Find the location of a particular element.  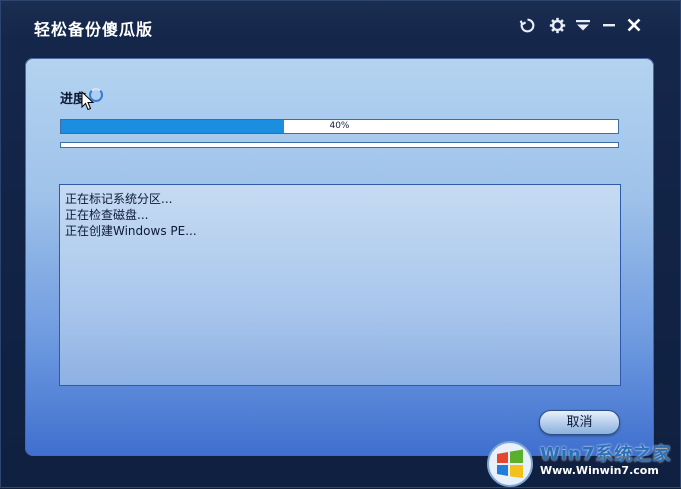

close-icon-graphic is located at coordinates (634, 25).